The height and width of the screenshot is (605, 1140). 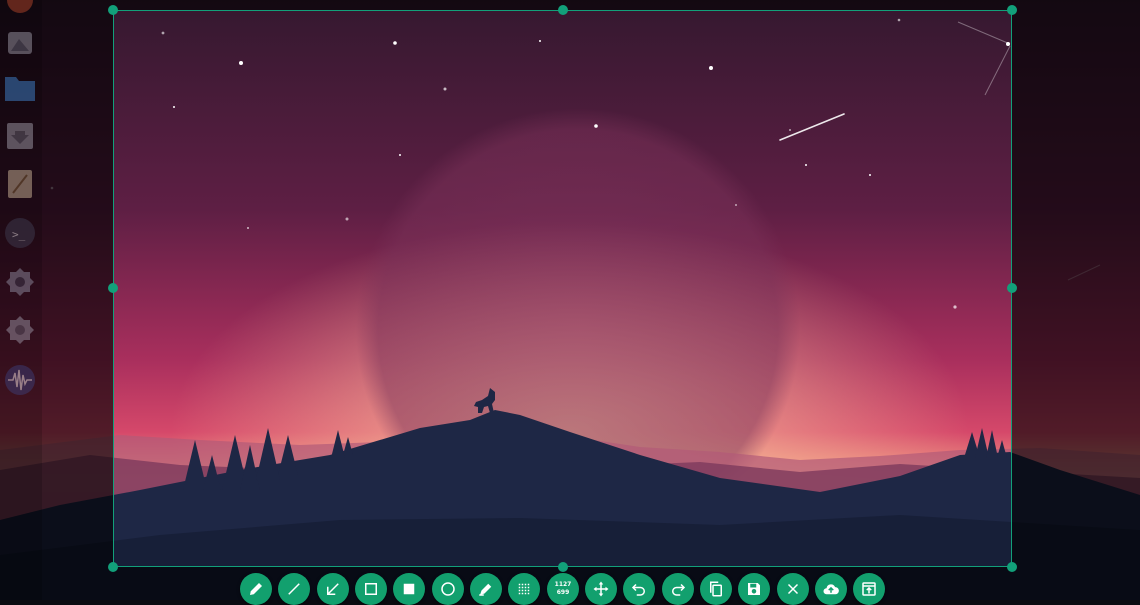 I want to click on rectangle-tool-button, so click(x=371, y=589).